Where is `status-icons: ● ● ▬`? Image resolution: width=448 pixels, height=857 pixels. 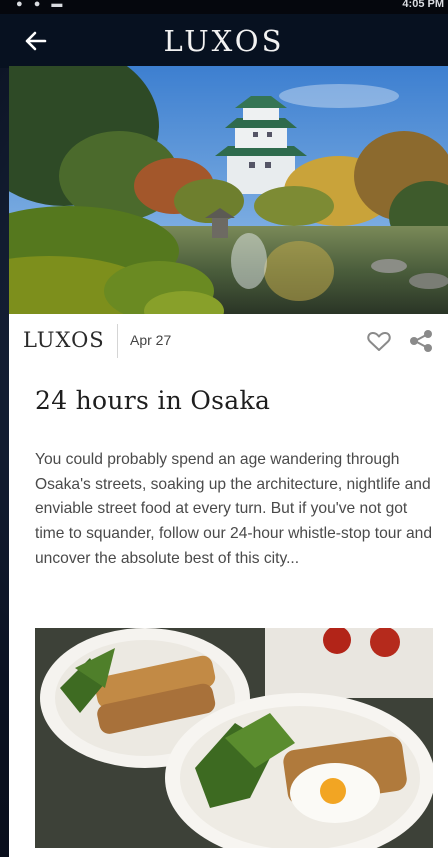 status-icons: ● ● ▬ is located at coordinates (41, 5).